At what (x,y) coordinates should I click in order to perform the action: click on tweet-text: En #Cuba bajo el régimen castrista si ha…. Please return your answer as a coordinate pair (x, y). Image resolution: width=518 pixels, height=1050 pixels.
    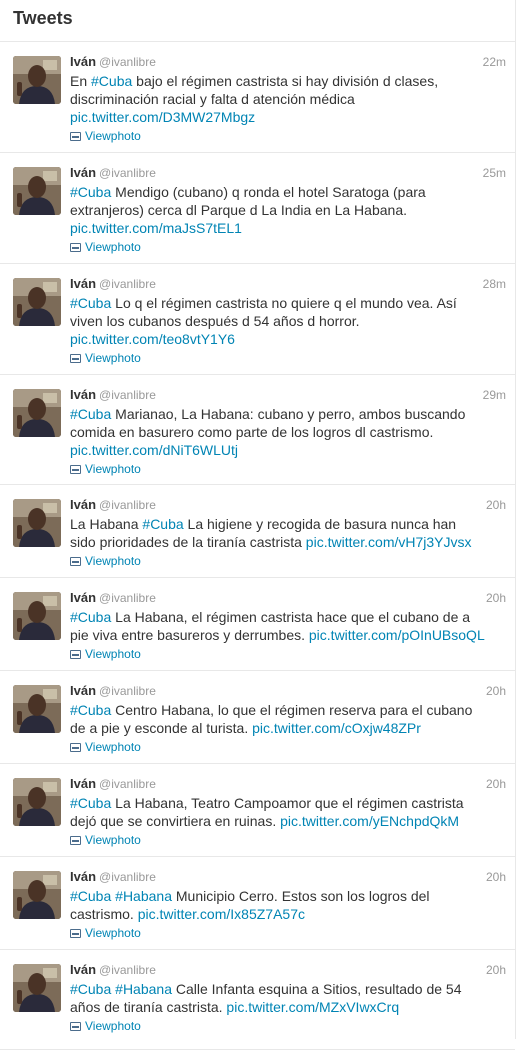
    Looking at the image, I should click on (287, 99).